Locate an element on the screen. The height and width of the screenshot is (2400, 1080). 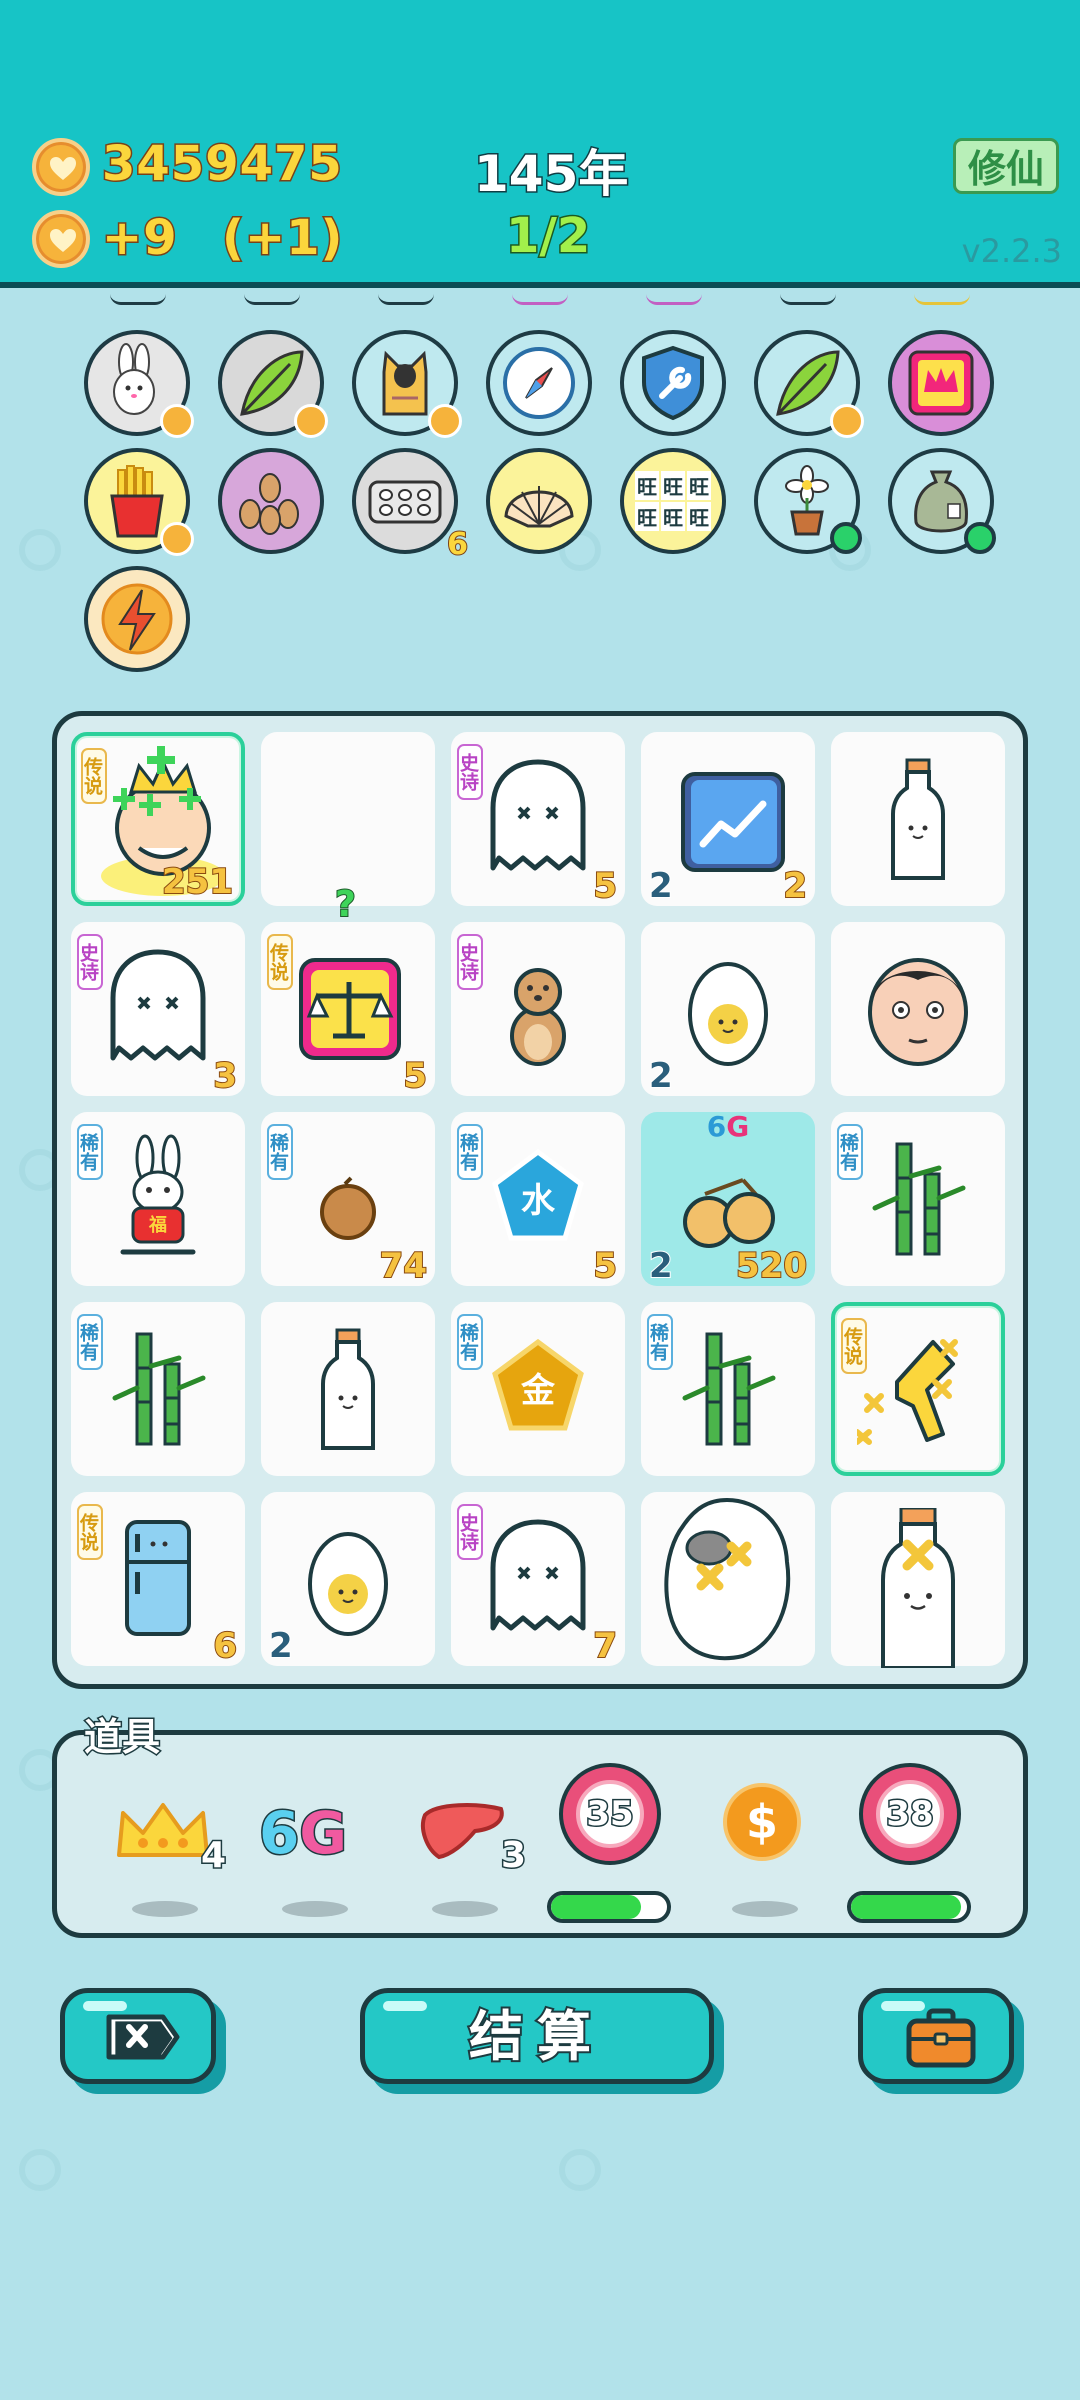
board-cell-ghost: 史诗 5 is located at coordinates (538, 819).